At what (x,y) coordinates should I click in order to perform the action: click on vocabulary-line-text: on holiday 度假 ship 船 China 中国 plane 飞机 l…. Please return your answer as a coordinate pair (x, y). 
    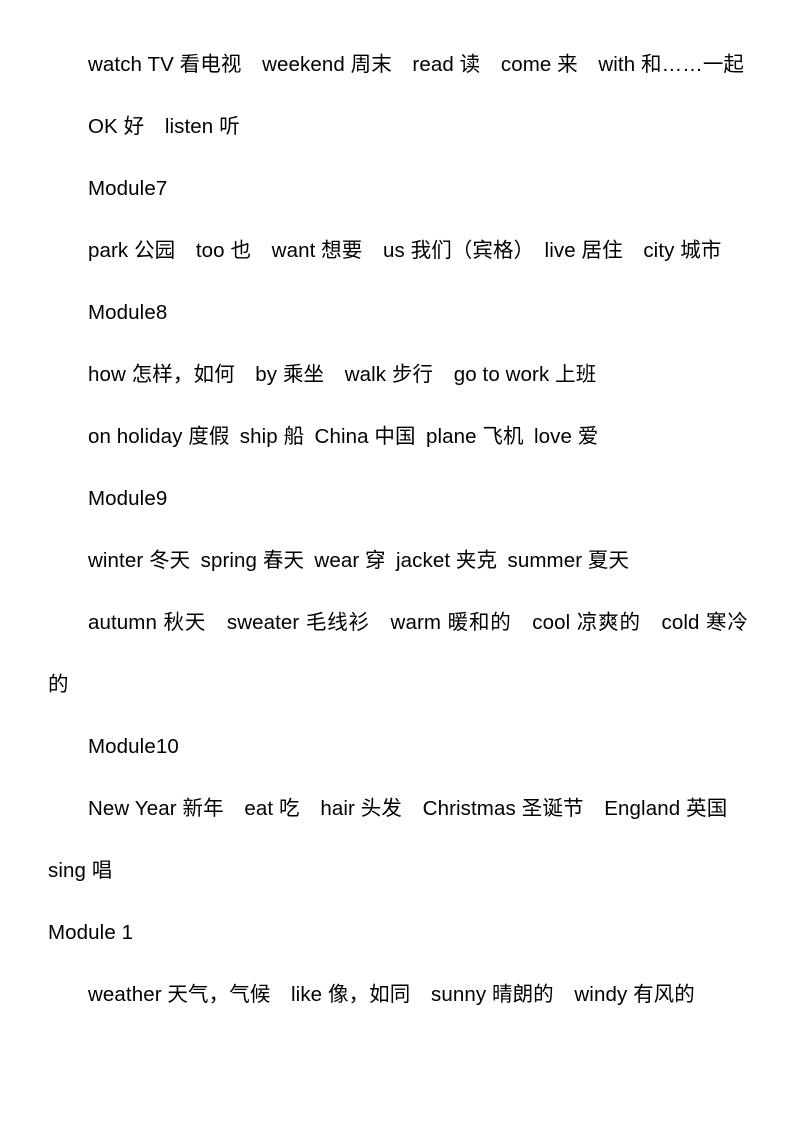
    Looking at the image, I should click on (343, 436).